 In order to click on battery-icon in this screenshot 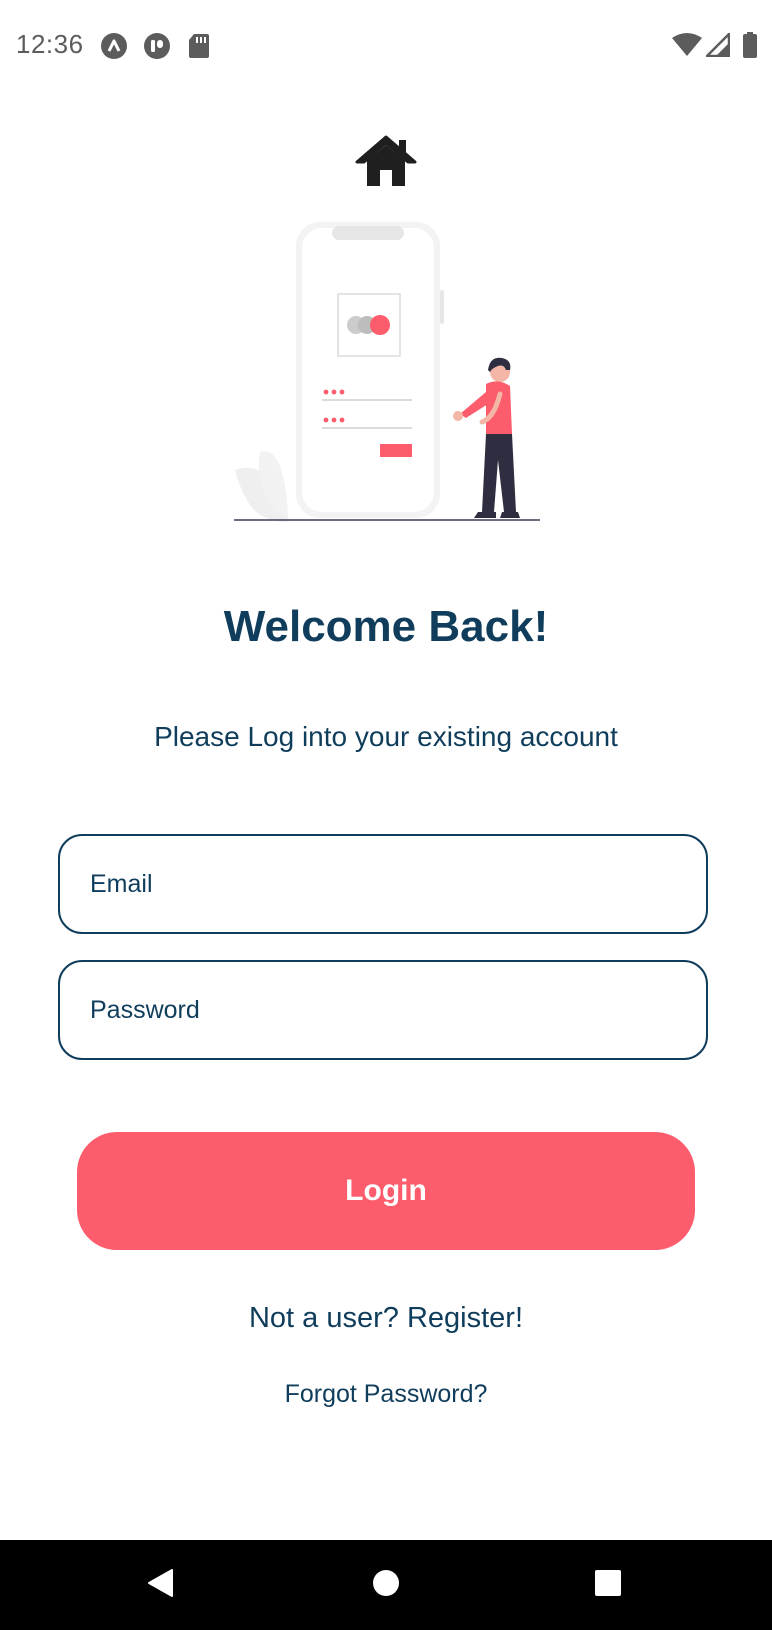, I will do `click(750, 47)`.